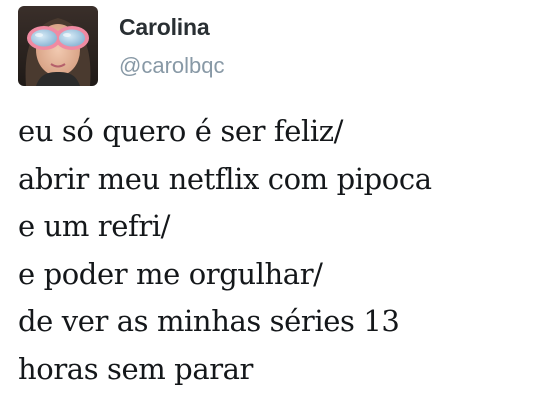  I want to click on author-info: Carolina @carolbqc, so click(172, 46).